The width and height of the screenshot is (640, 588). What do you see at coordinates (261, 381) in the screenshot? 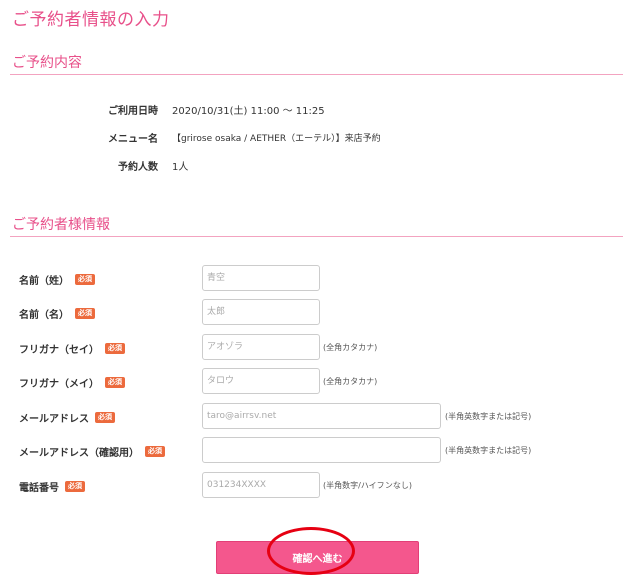
I see `kana-first-name-input` at bounding box center [261, 381].